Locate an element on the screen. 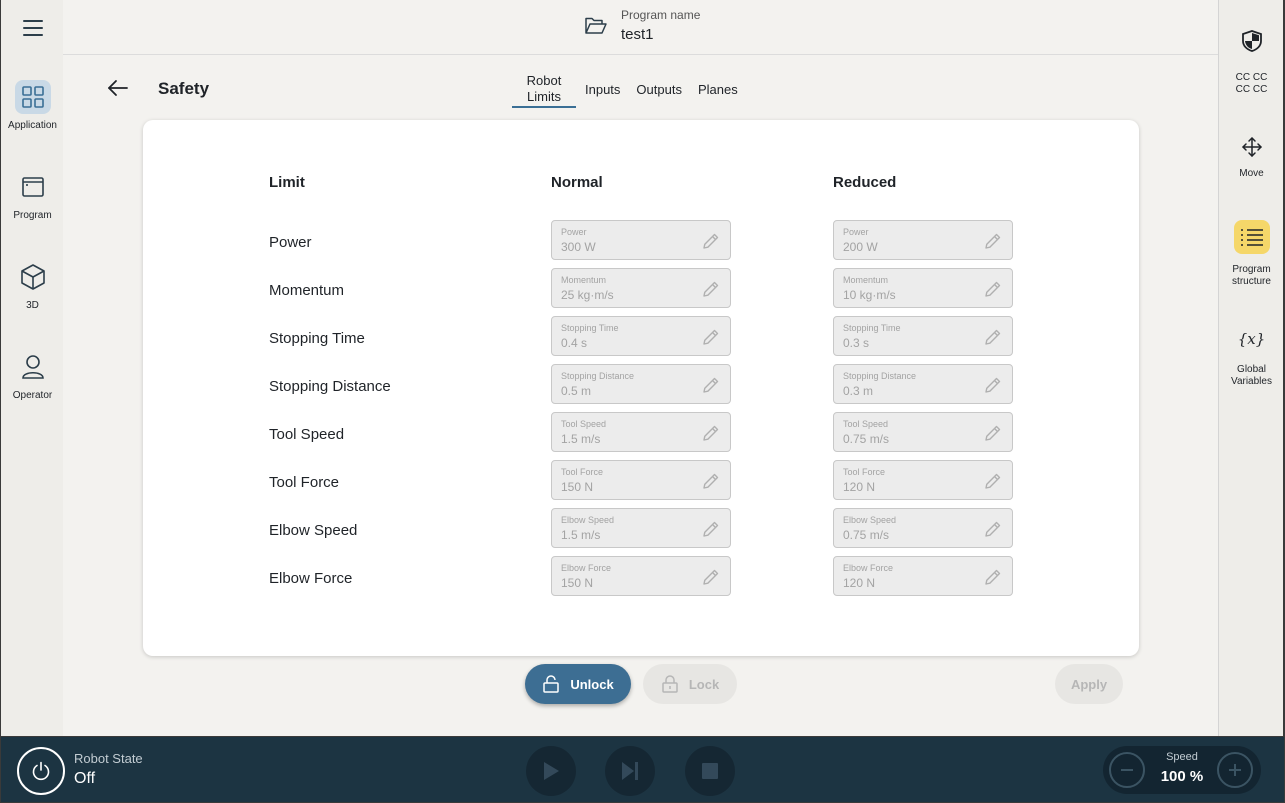 Image resolution: width=1285 pixels, height=803 pixels. sidebar-item-program-structure: Program structure is located at coordinates (1251, 254).